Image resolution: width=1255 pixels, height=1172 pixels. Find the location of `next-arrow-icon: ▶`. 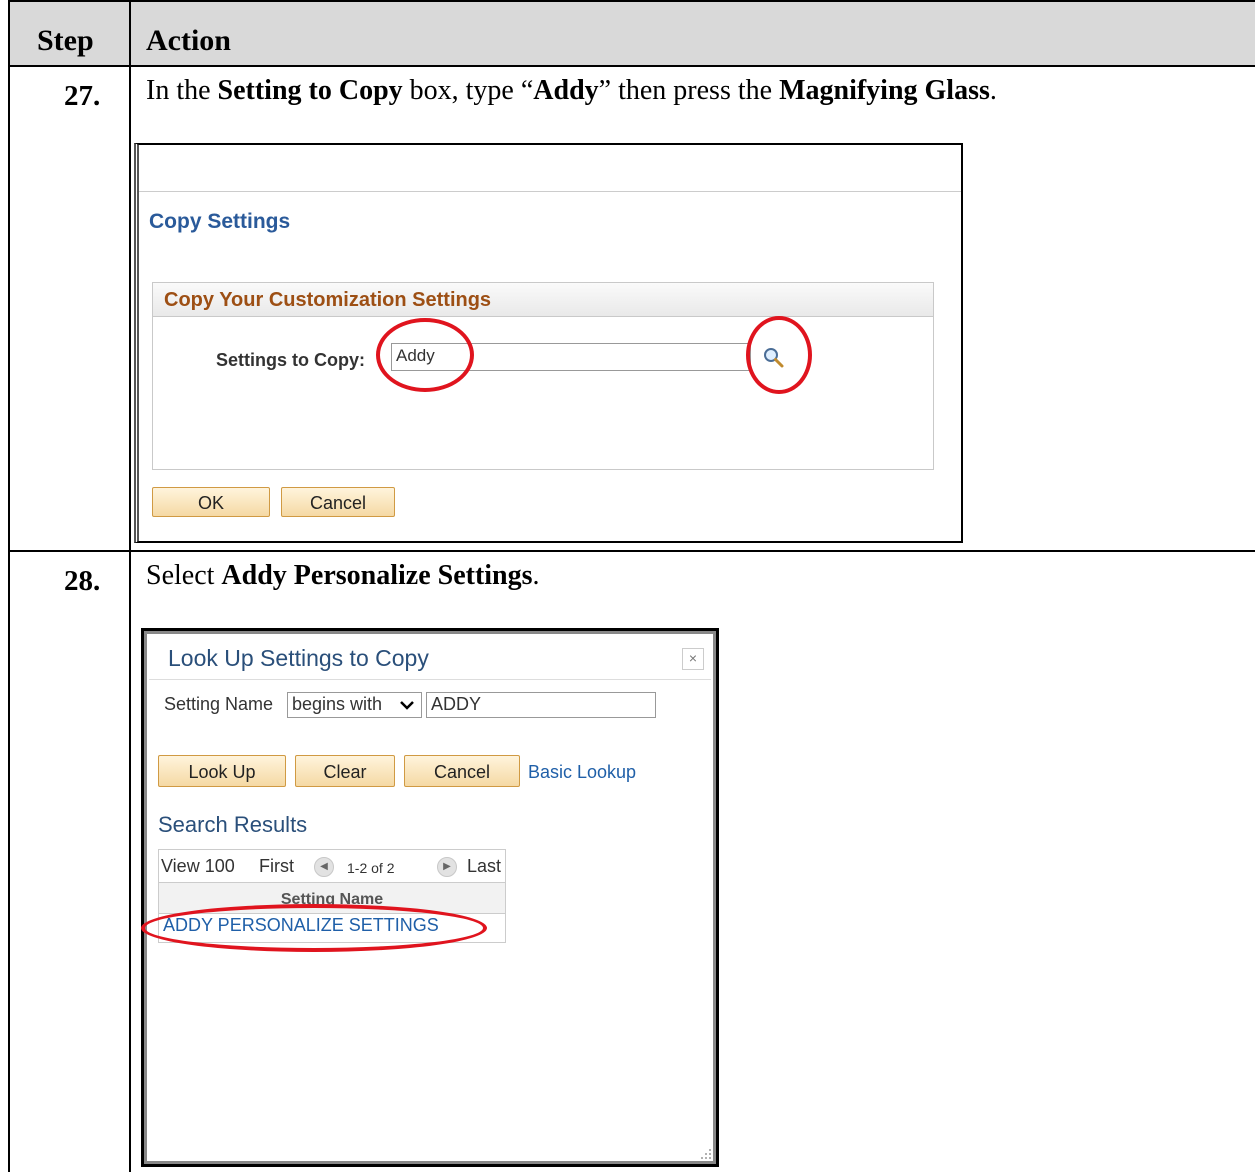

next-arrow-icon: ▶ is located at coordinates (447, 867).